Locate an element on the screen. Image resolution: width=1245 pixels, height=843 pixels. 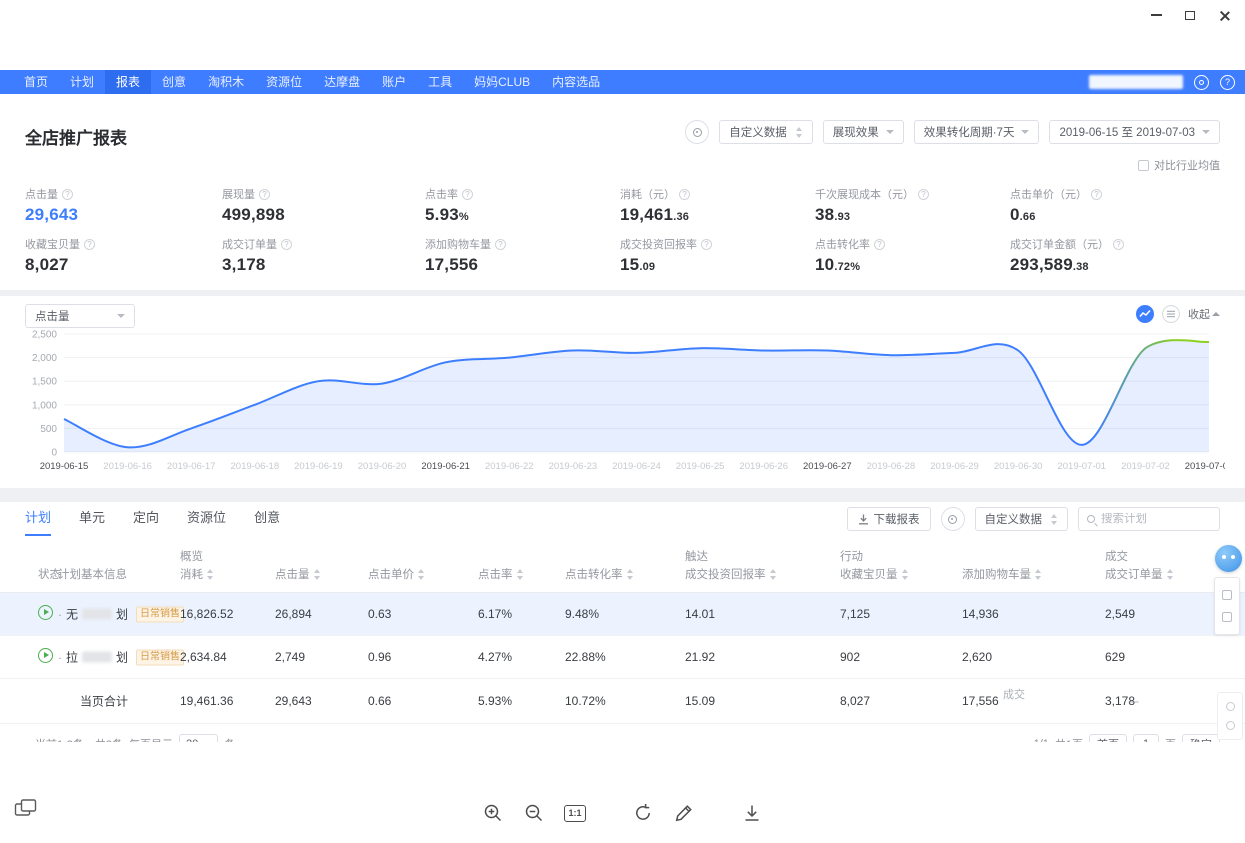
rotate-button is located at coordinates (643, 813).